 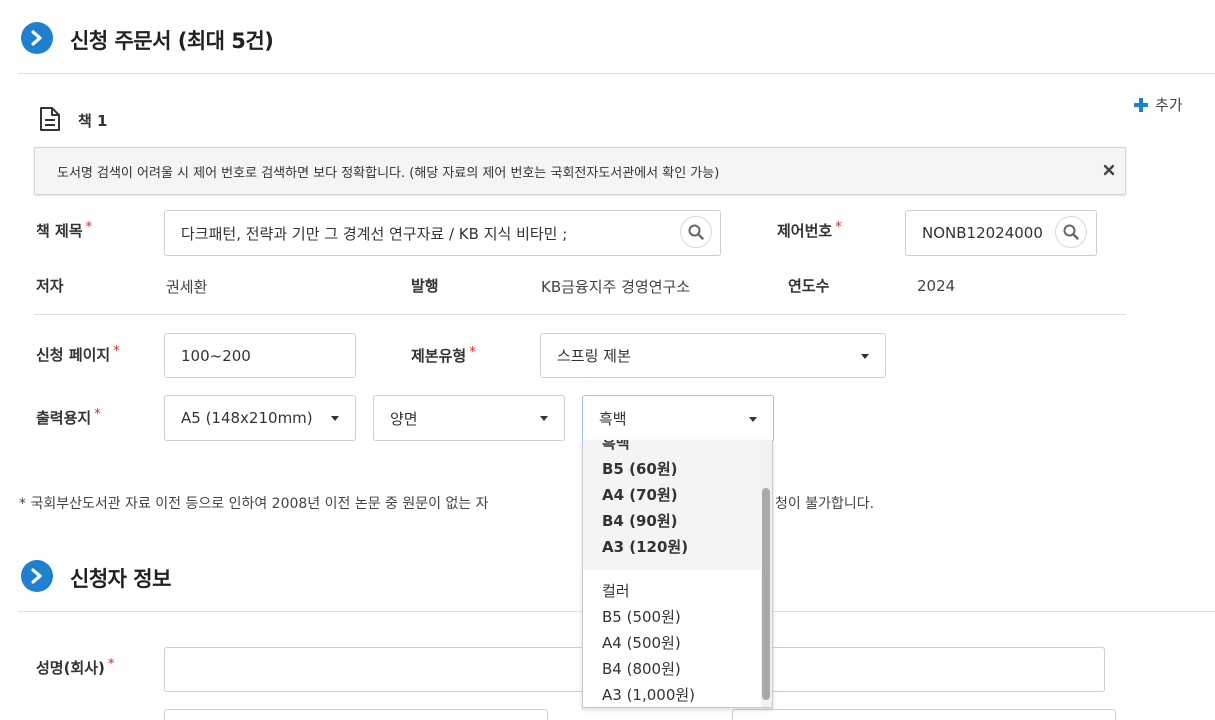 What do you see at coordinates (78, 354) in the screenshot?
I see `pages-label: 신청 페이지 *` at bounding box center [78, 354].